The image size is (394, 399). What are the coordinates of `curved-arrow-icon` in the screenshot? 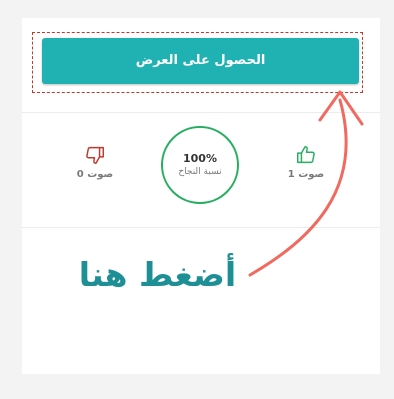 It's located at (306, 183).